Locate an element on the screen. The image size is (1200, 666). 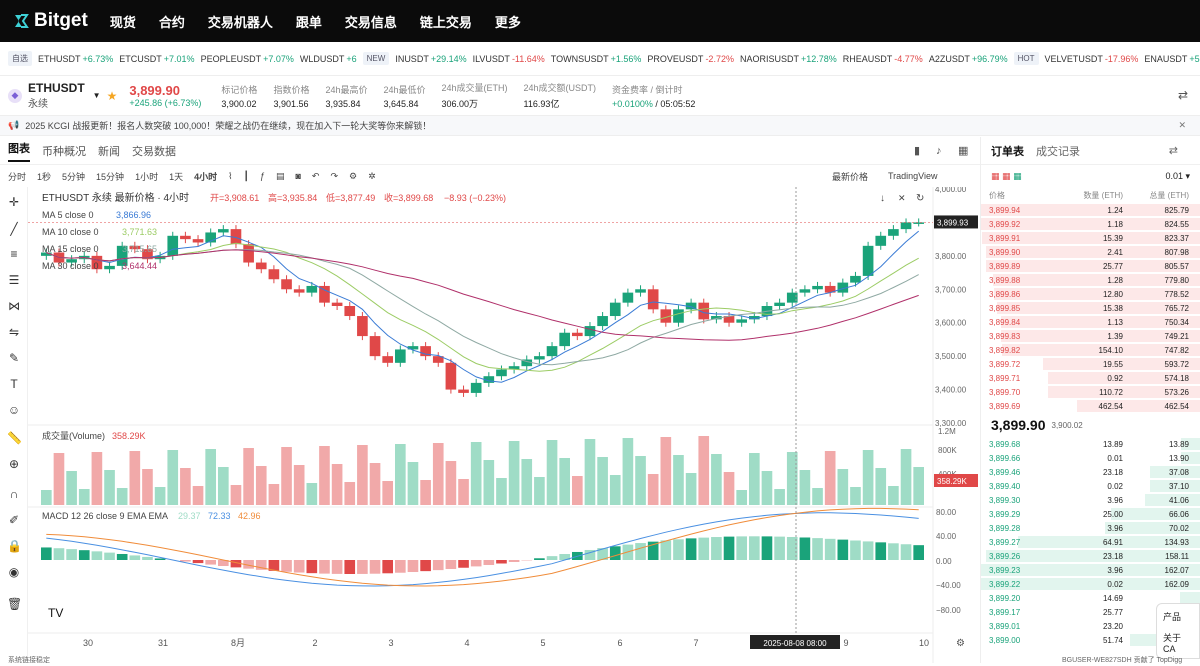
ticker-item: ILVUSDT-11.64% is located at coordinates (509, 59).